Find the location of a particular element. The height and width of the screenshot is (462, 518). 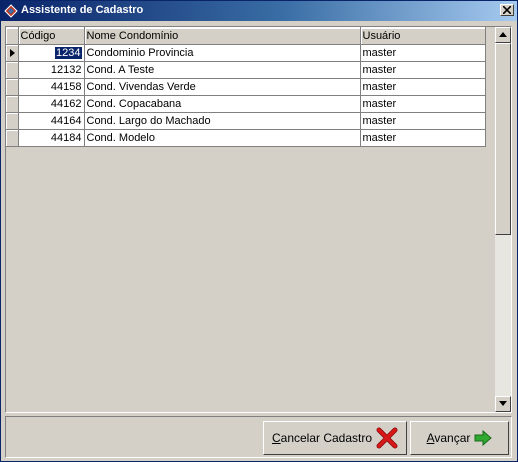

cell-codigo: 44184 is located at coordinates (51, 138).